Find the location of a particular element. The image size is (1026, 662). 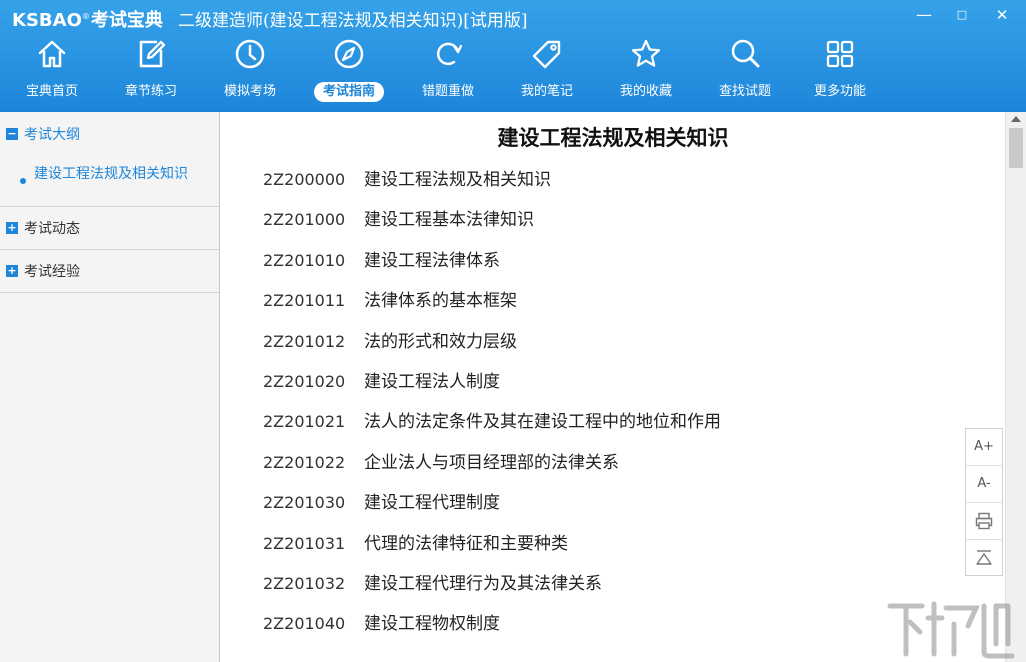

site-watermark is located at coordinates (954, 629).